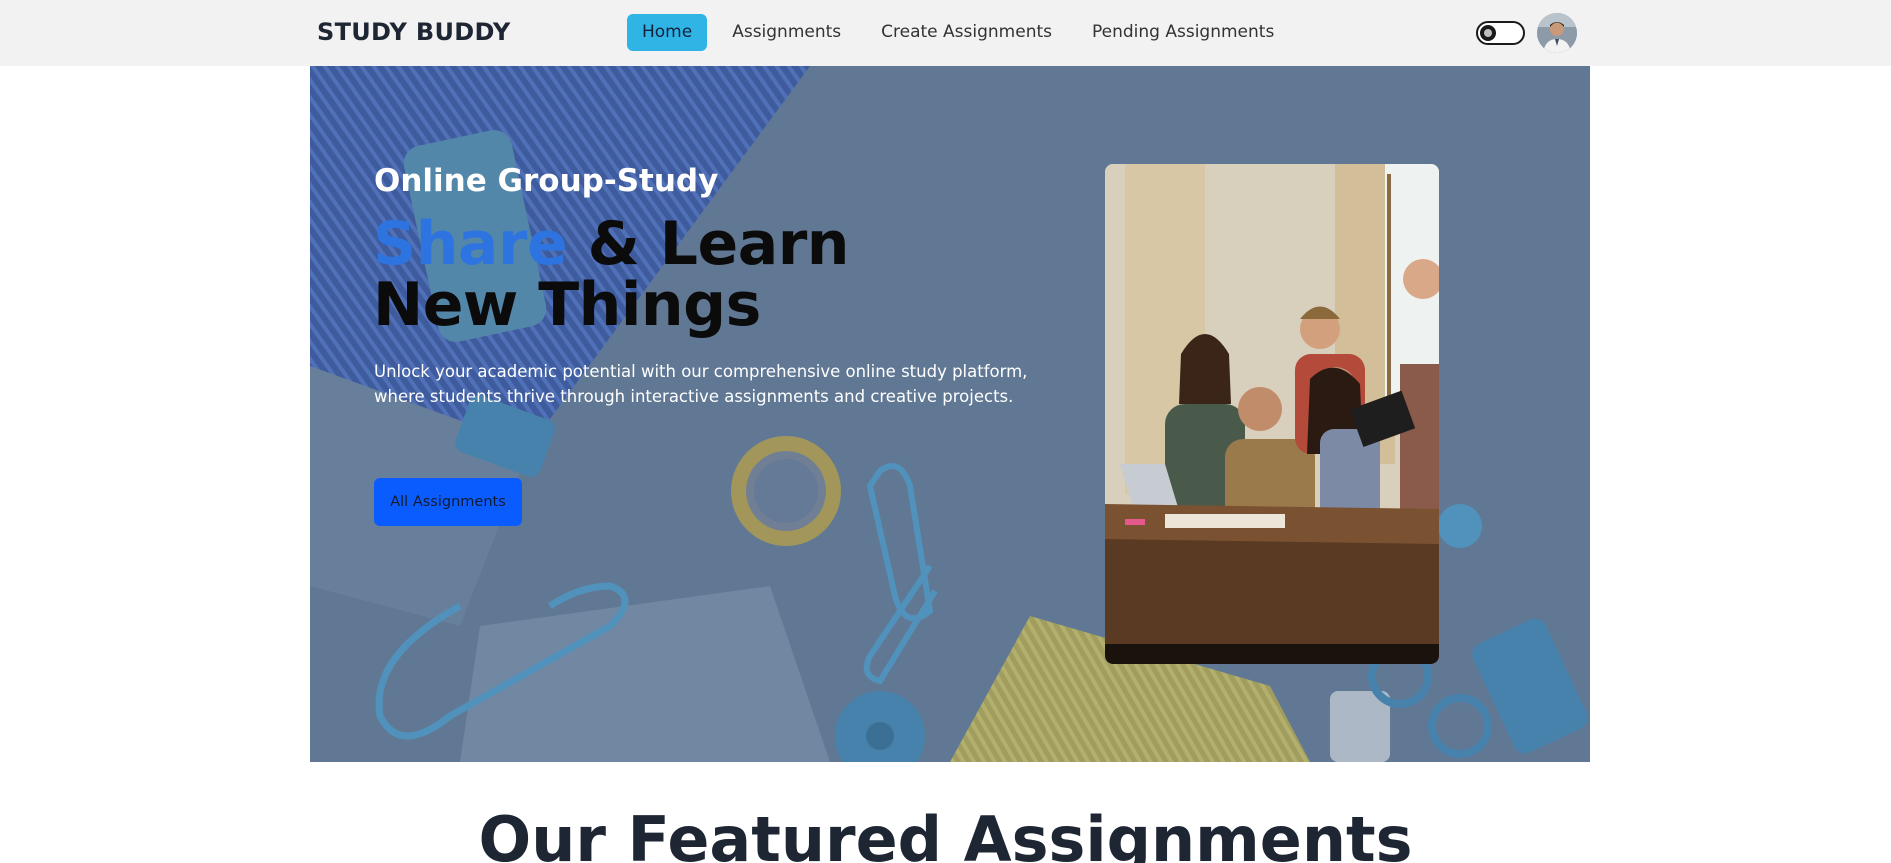  Describe the element at coordinates (414, 32) in the screenshot. I see `brand-logo: STUDY BUDDY` at that location.